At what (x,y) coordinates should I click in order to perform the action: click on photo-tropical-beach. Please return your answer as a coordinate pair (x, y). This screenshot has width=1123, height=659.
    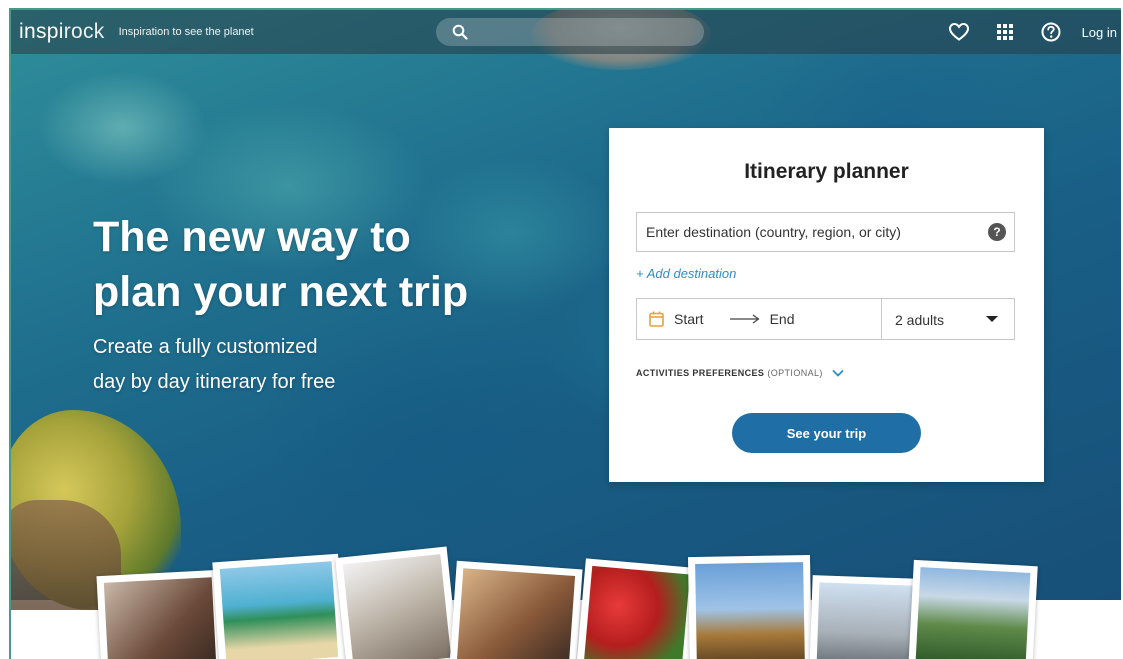
    Looking at the image, I should click on (279, 606).